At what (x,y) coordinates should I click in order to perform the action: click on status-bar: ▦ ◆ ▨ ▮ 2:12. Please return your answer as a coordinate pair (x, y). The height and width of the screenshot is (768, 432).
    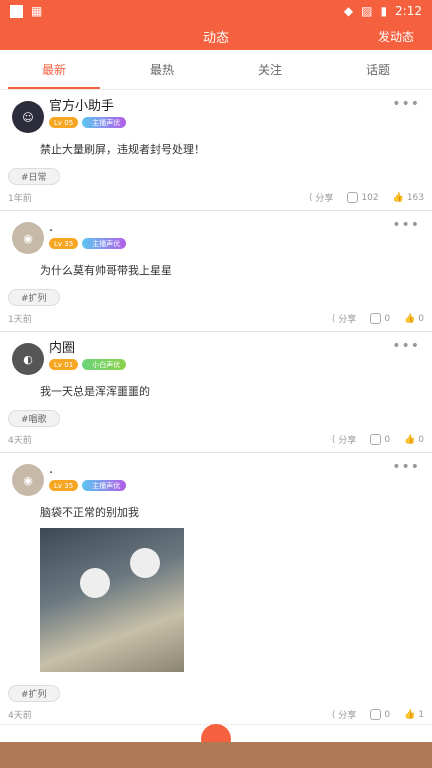
    Looking at the image, I should click on (216, 11).